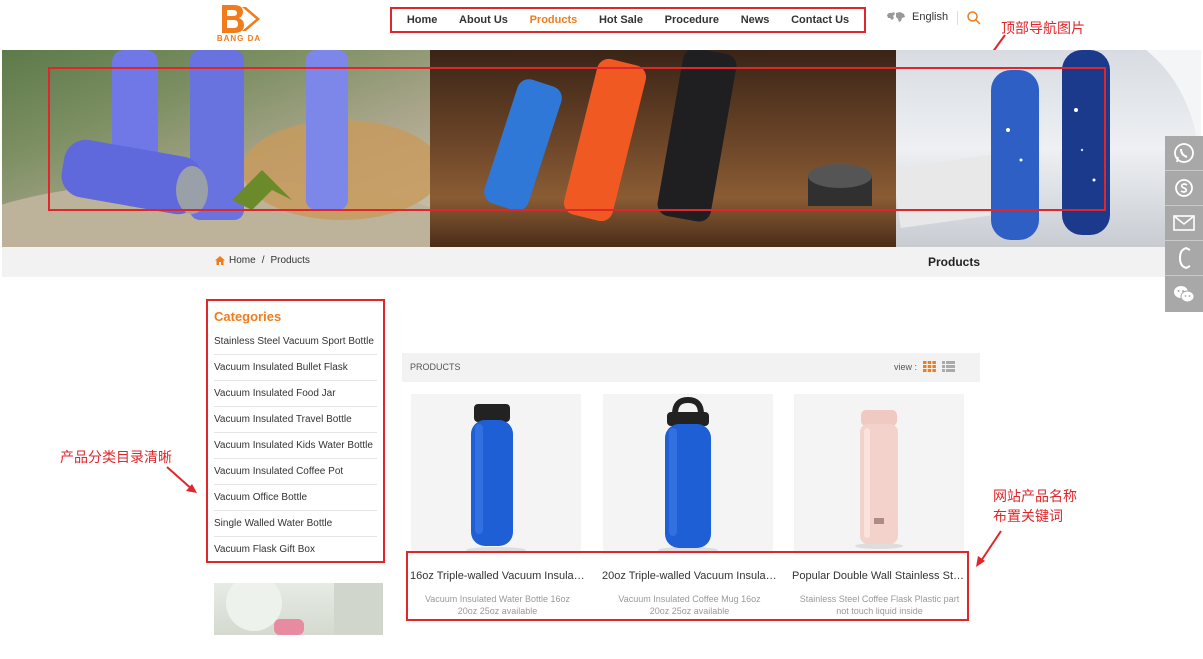  Describe the element at coordinates (692, 20) in the screenshot. I see `nav-procedure: Procedure` at that location.